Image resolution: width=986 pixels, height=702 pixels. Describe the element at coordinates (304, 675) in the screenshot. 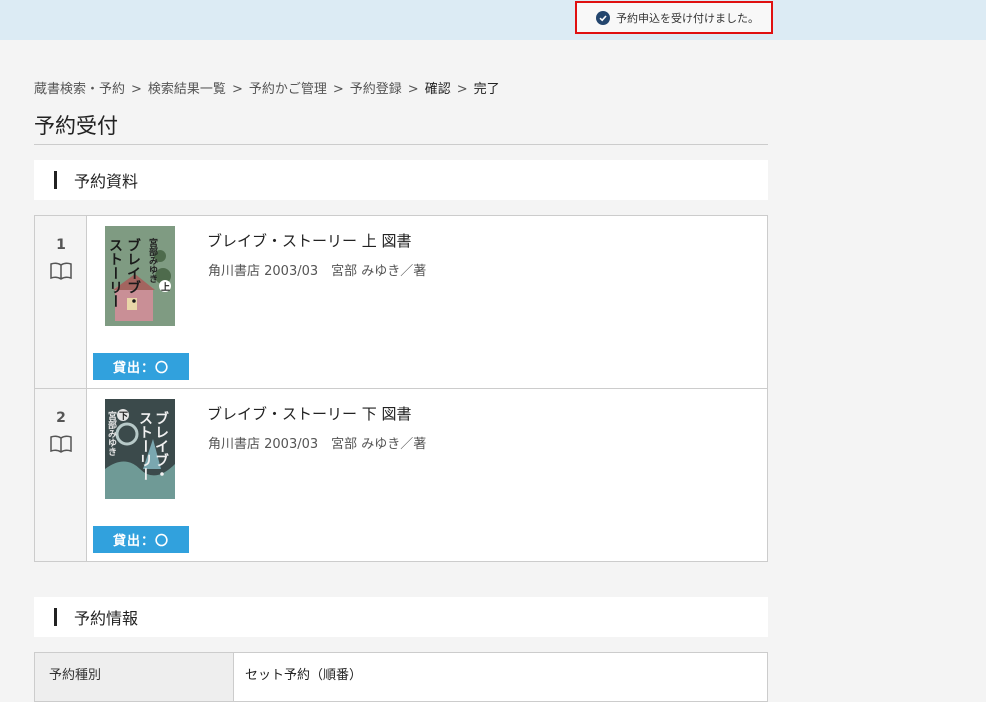

I see `reservation-type-value: セット予約（順番）` at that location.